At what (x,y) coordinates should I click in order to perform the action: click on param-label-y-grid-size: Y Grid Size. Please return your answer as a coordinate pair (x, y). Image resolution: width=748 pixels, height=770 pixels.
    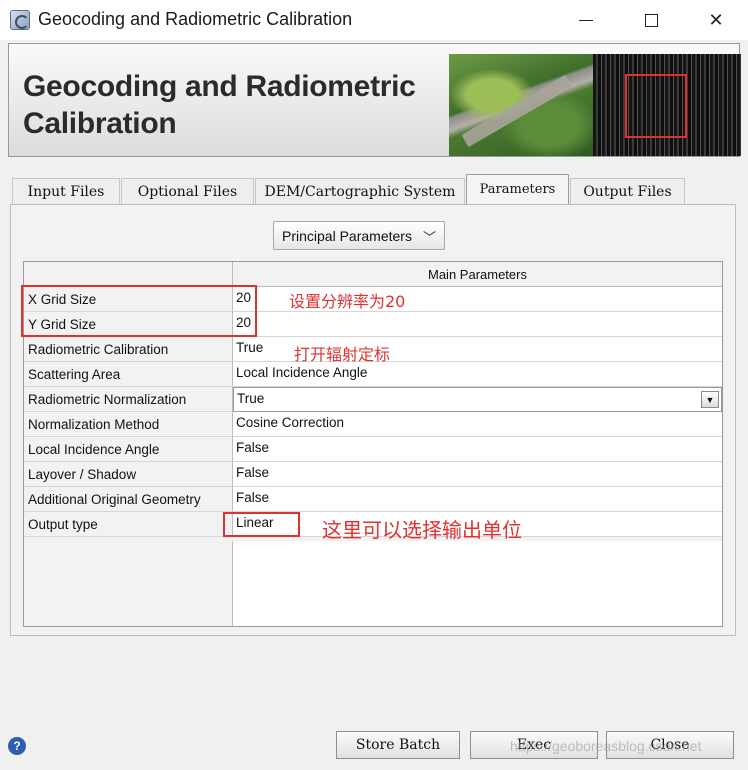
    Looking at the image, I should click on (128, 324).